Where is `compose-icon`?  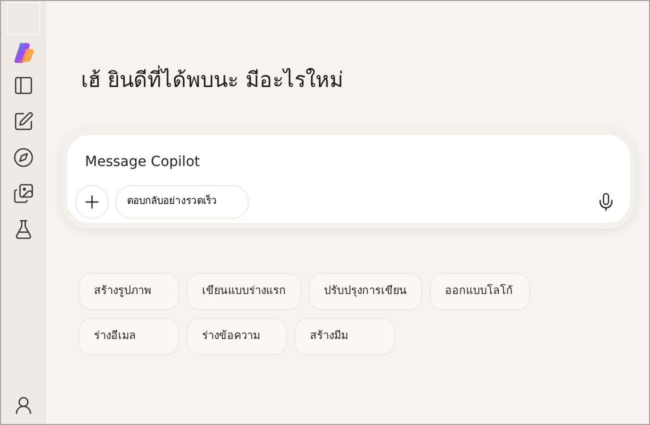
compose-icon is located at coordinates (23, 121).